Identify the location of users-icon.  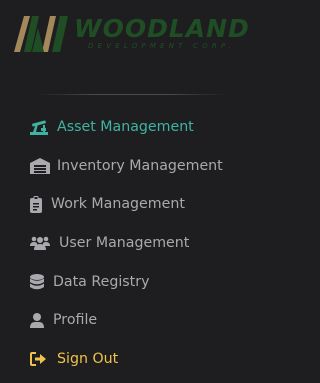
(42, 243).